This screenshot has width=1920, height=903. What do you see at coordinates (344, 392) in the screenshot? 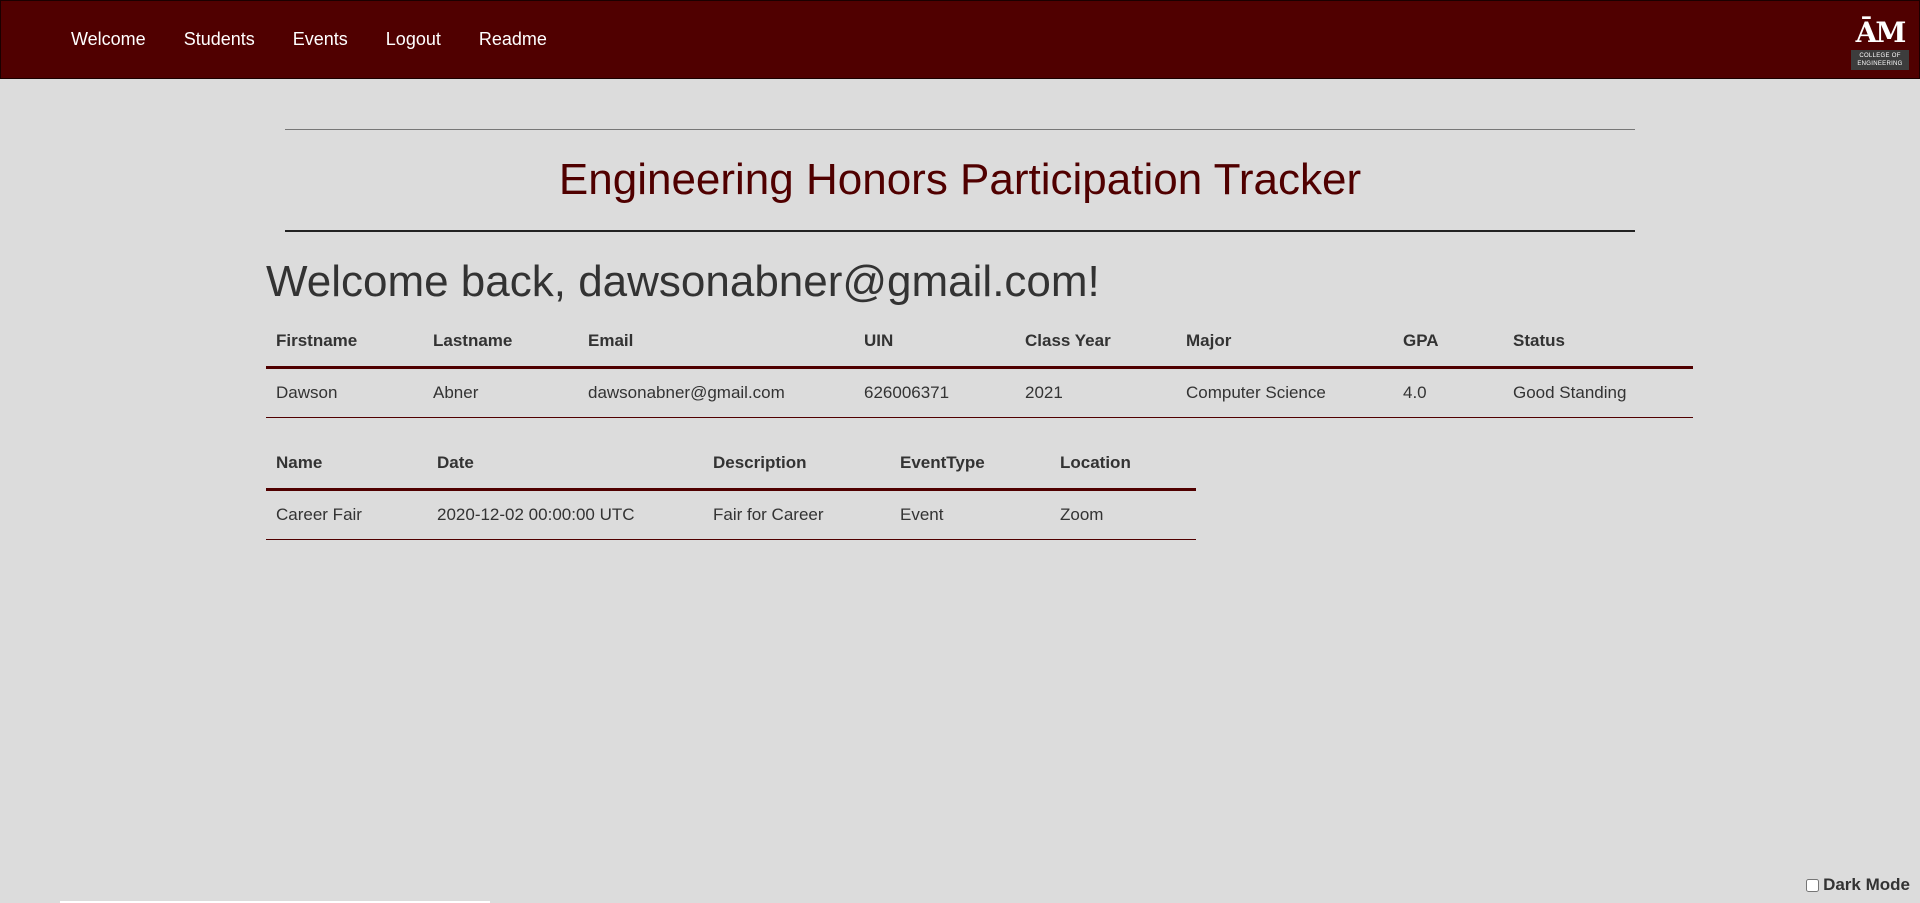
I see `cell-firstname: Dawson` at bounding box center [344, 392].